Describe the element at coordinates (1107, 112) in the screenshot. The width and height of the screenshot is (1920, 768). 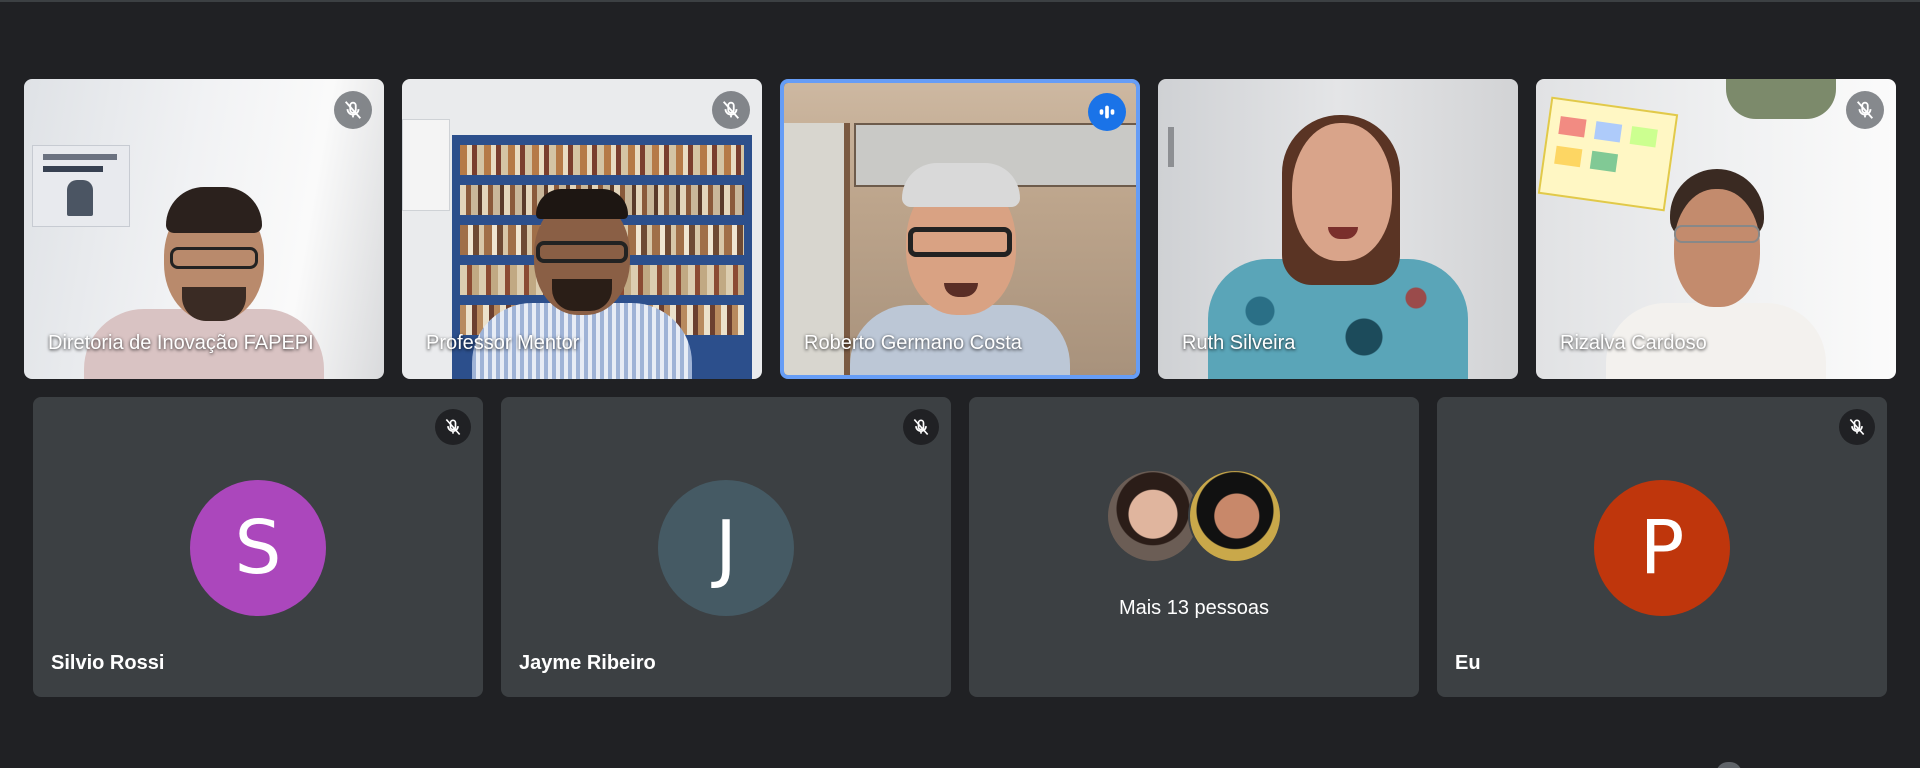
I see `speaking-indicator-icon` at that location.